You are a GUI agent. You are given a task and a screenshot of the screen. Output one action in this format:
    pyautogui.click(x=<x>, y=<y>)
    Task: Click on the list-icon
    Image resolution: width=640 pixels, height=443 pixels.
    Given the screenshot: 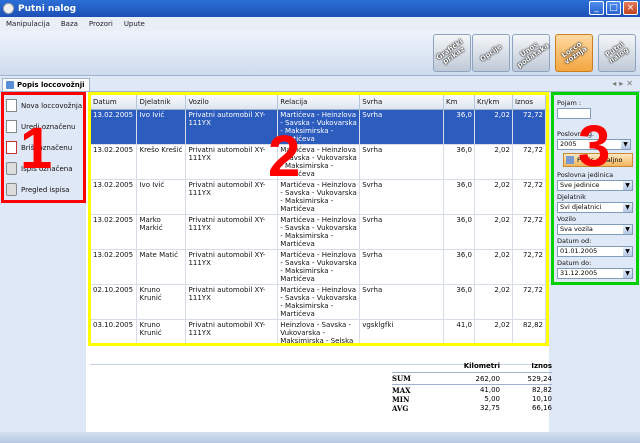 What is the action you would take?
    pyautogui.click(x=10, y=85)
    